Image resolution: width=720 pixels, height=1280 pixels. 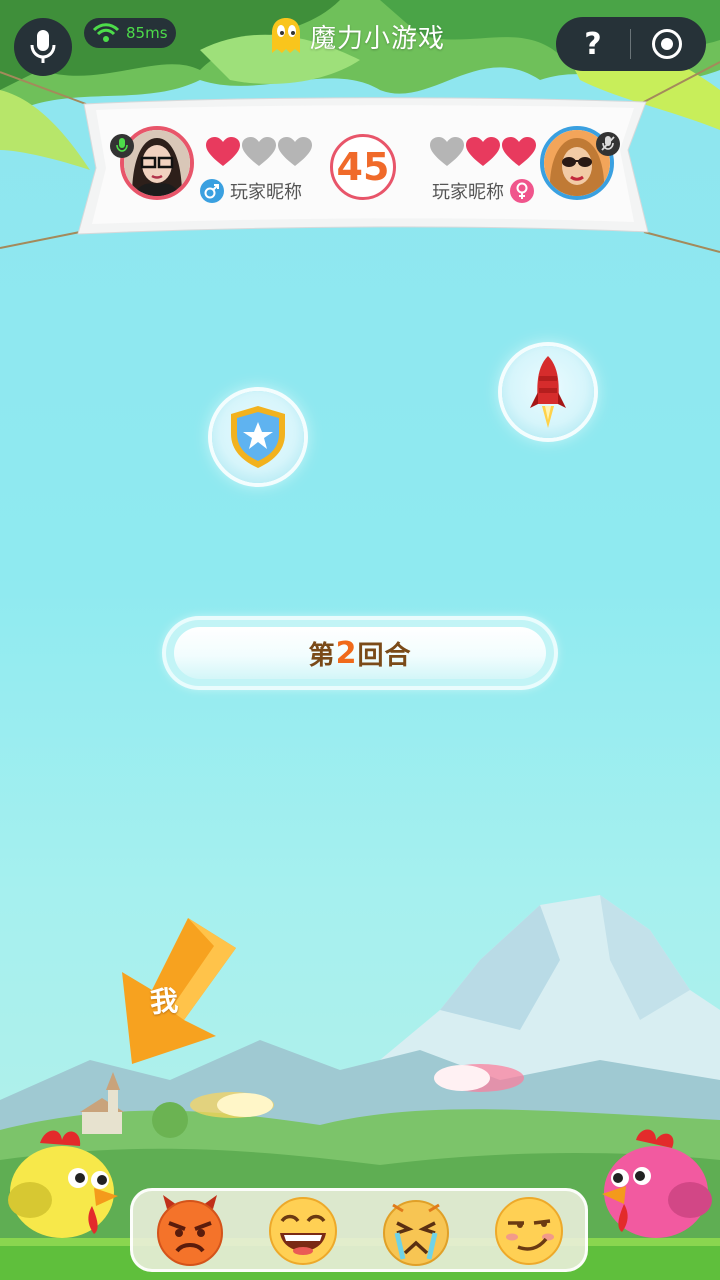 I want to click on left-mic-on-icon, so click(x=122, y=146).